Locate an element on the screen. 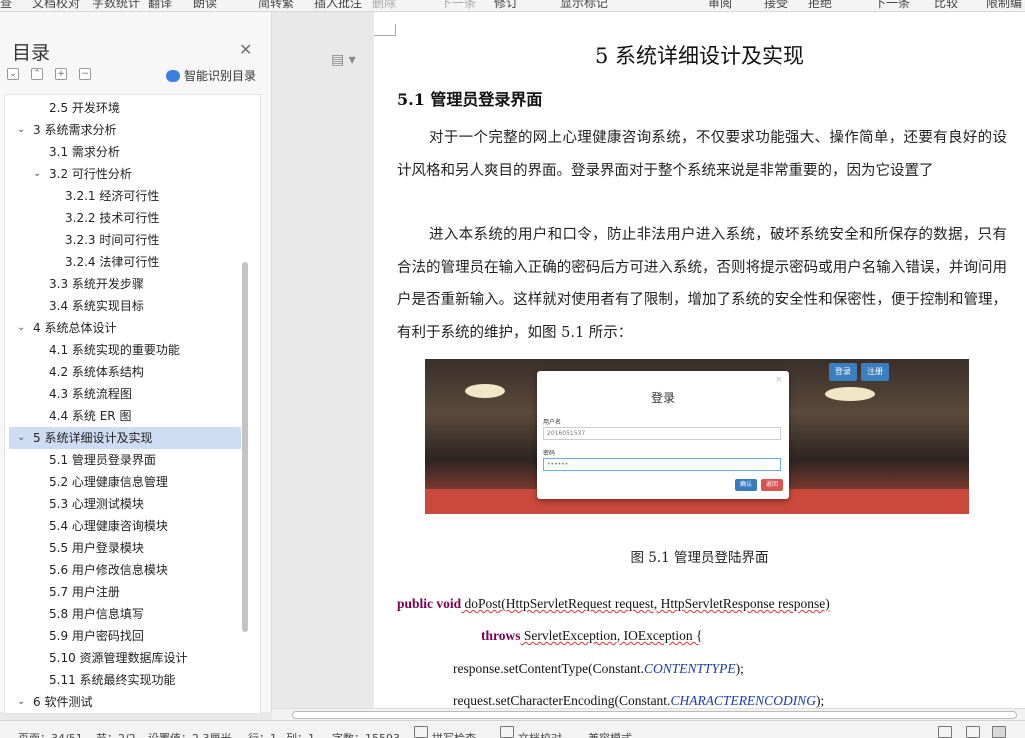  toc-item-label: 3.2.4 法律可行性 is located at coordinates (112, 262).